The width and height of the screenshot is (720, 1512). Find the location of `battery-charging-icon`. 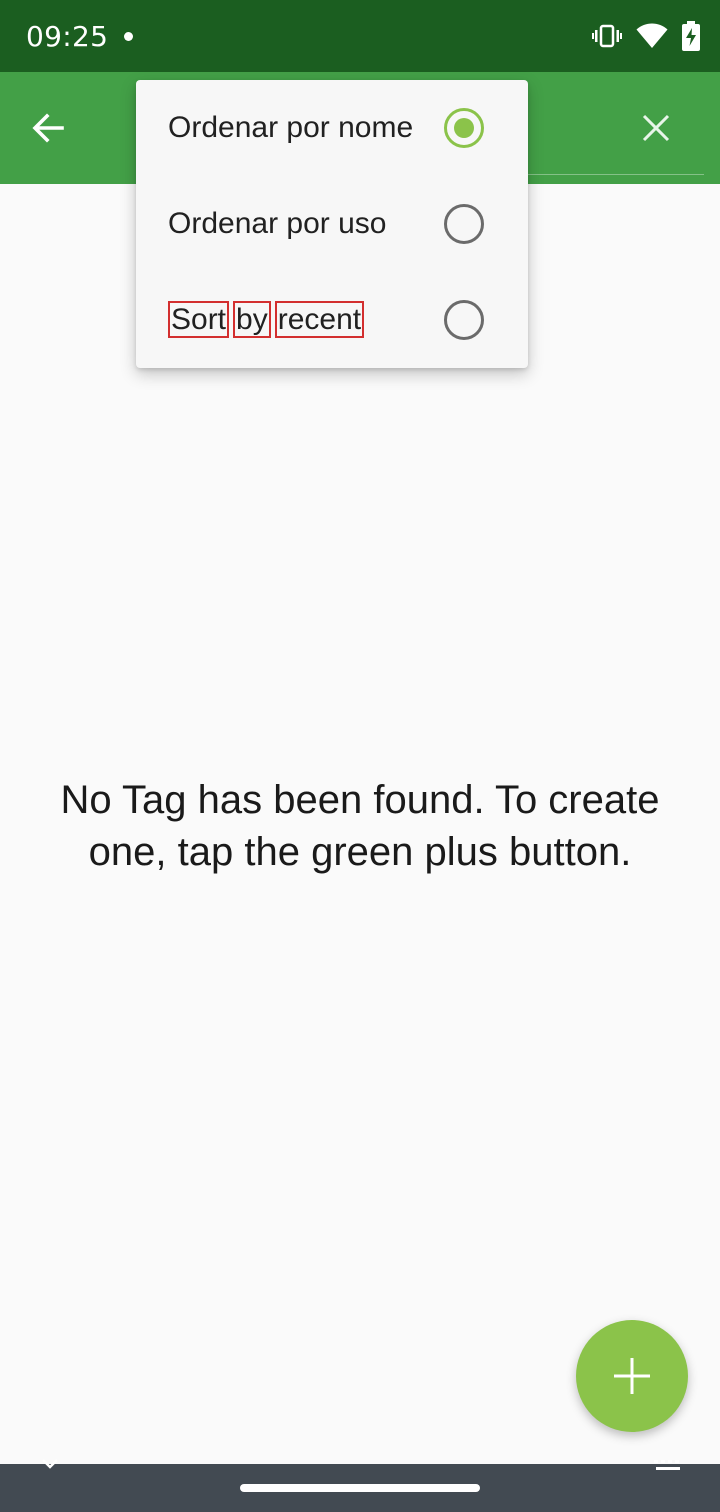

battery-charging-icon is located at coordinates (691, 36).